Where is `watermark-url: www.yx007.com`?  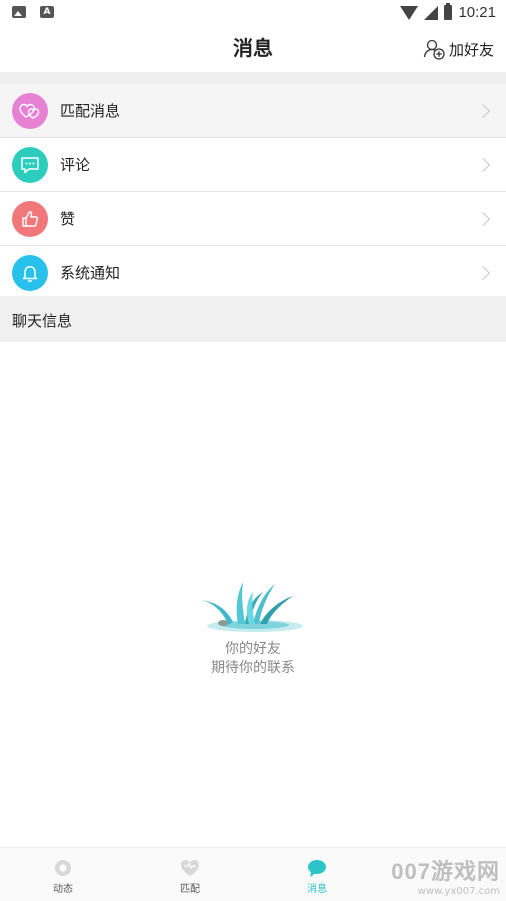
watermark-url: www.yx007.com is located at coordinates (458, 891).